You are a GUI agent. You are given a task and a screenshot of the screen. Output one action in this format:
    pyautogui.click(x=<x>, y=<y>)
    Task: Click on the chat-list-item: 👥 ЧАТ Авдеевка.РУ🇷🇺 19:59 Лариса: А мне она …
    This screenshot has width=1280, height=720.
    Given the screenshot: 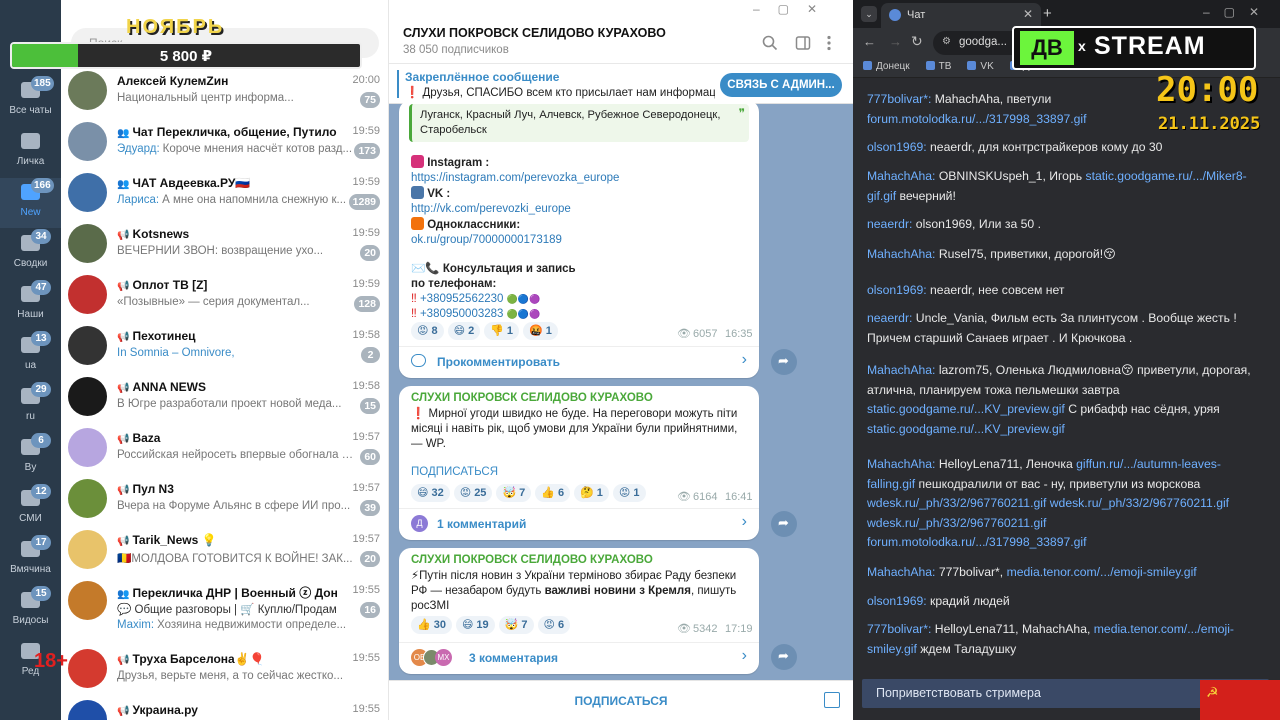 What is the action you would take?
    pyautogui.click(x=224, y=193)
    